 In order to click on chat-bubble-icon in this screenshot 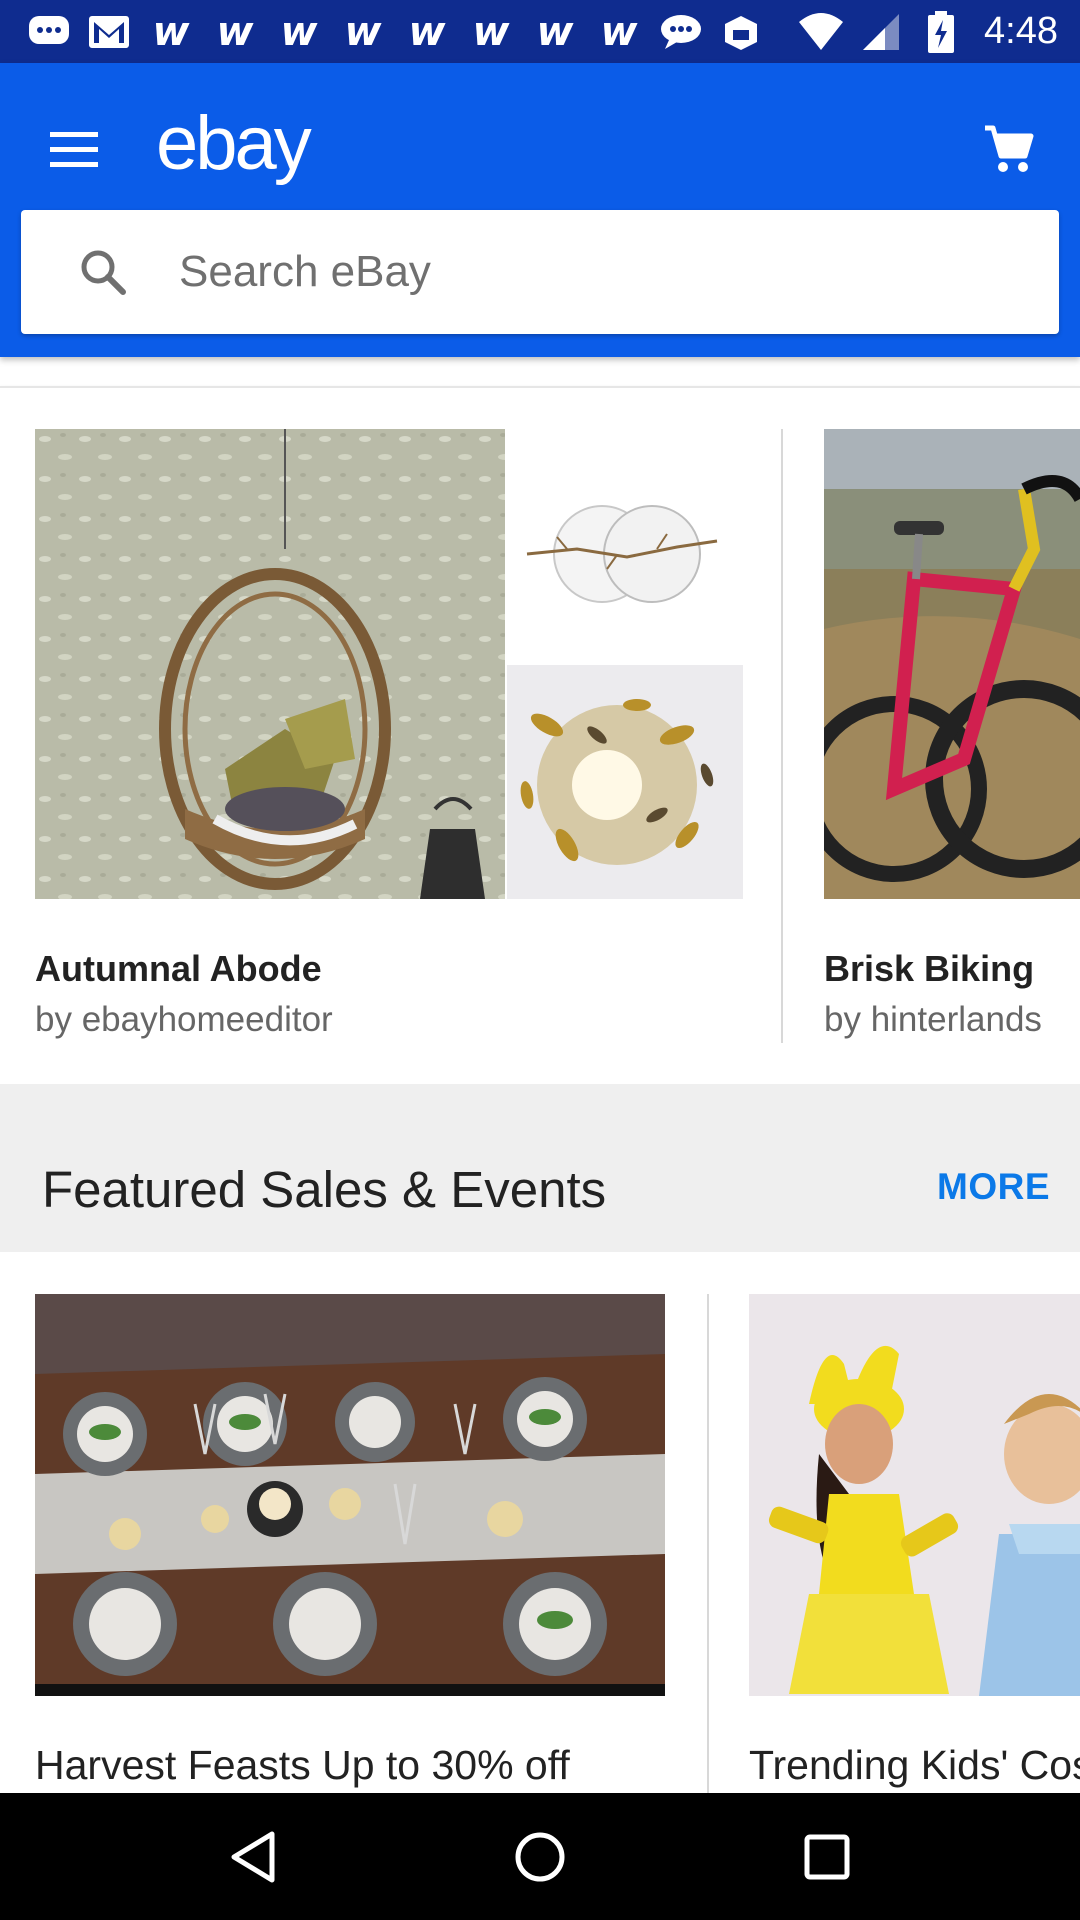, I will do `click(49, 32)`.